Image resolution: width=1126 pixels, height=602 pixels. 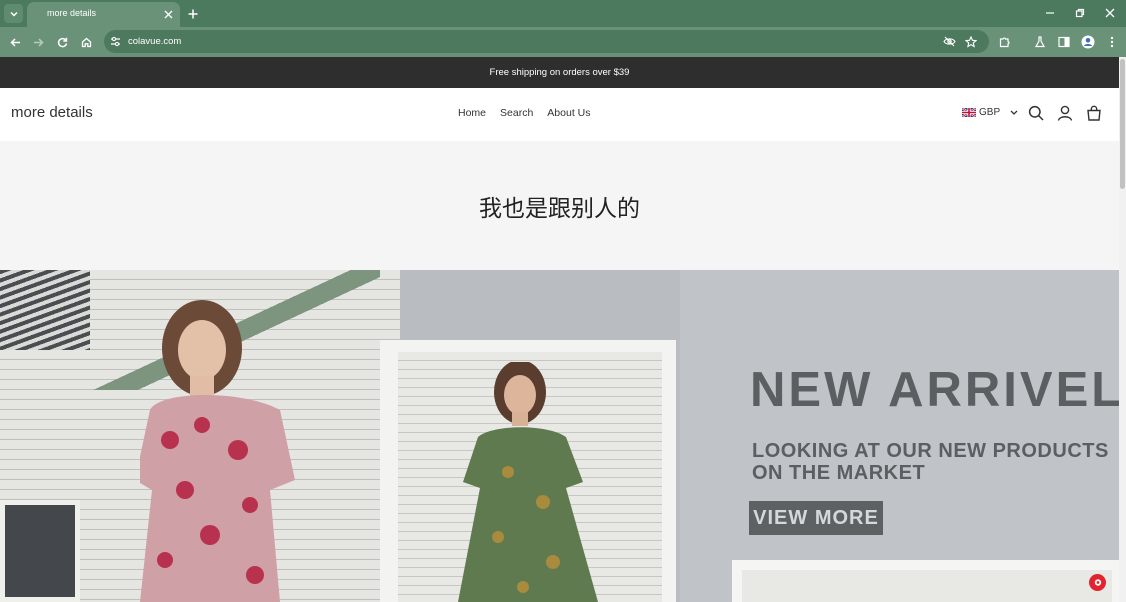 I want to click on scrollbar-thumb, so click(x=1122, y=124).